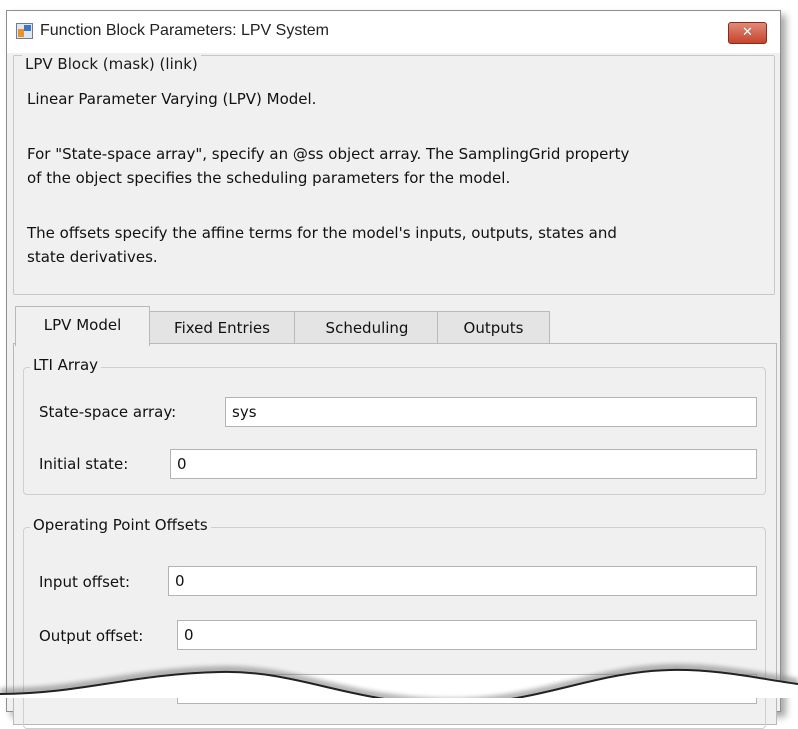  I want to click on lti-array-legend: LTI Array, so click(66, 365).